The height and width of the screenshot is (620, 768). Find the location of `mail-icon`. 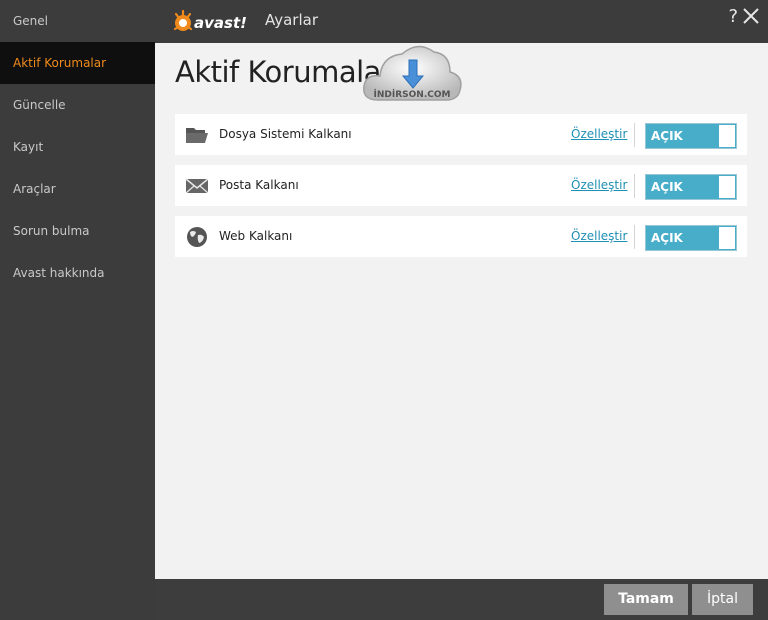

mail-icon is located at coordinates (197, 186).